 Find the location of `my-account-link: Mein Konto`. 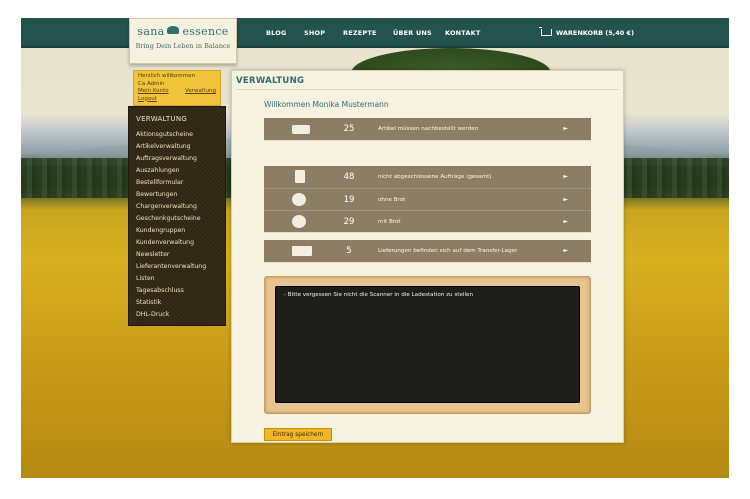

my-account-link: Mein Konto is located at coordinates (153, 92).